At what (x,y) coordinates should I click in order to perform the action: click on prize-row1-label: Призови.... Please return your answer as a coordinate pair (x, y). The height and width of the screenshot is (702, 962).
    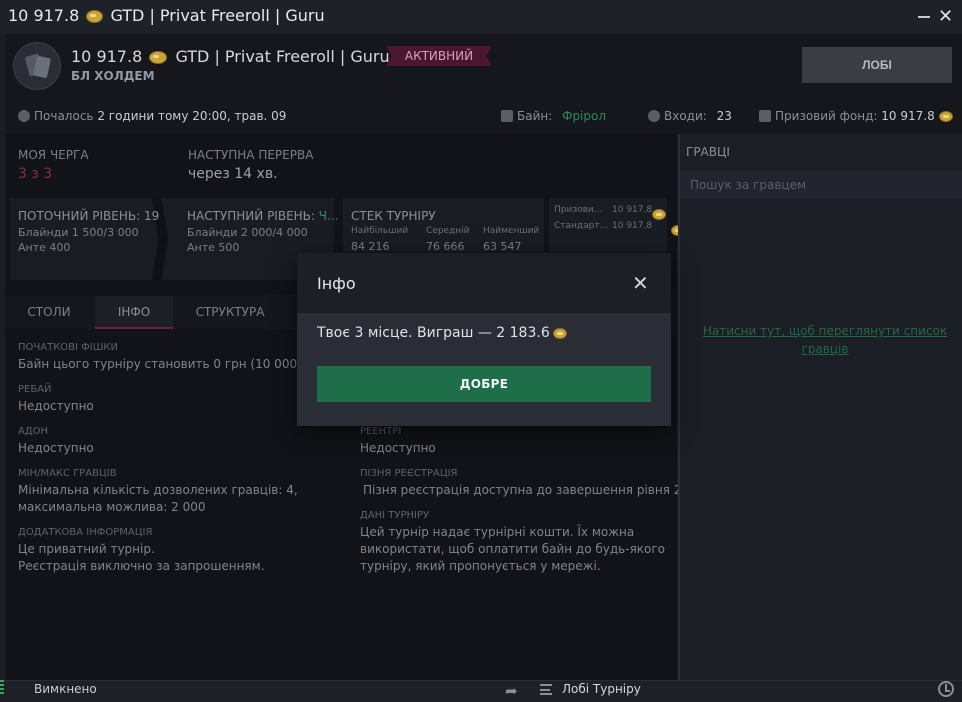
    Looking at the image, I should click on (578, 210).